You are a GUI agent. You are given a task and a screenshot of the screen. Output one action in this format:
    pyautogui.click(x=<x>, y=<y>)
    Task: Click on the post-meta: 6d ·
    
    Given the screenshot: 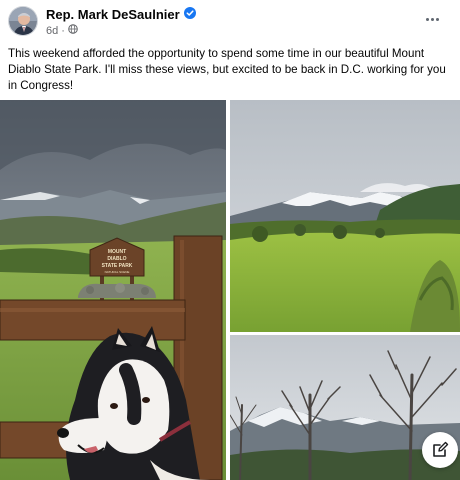 What is the action you would take?
    pyautogui.click(x=62, y=30)
    